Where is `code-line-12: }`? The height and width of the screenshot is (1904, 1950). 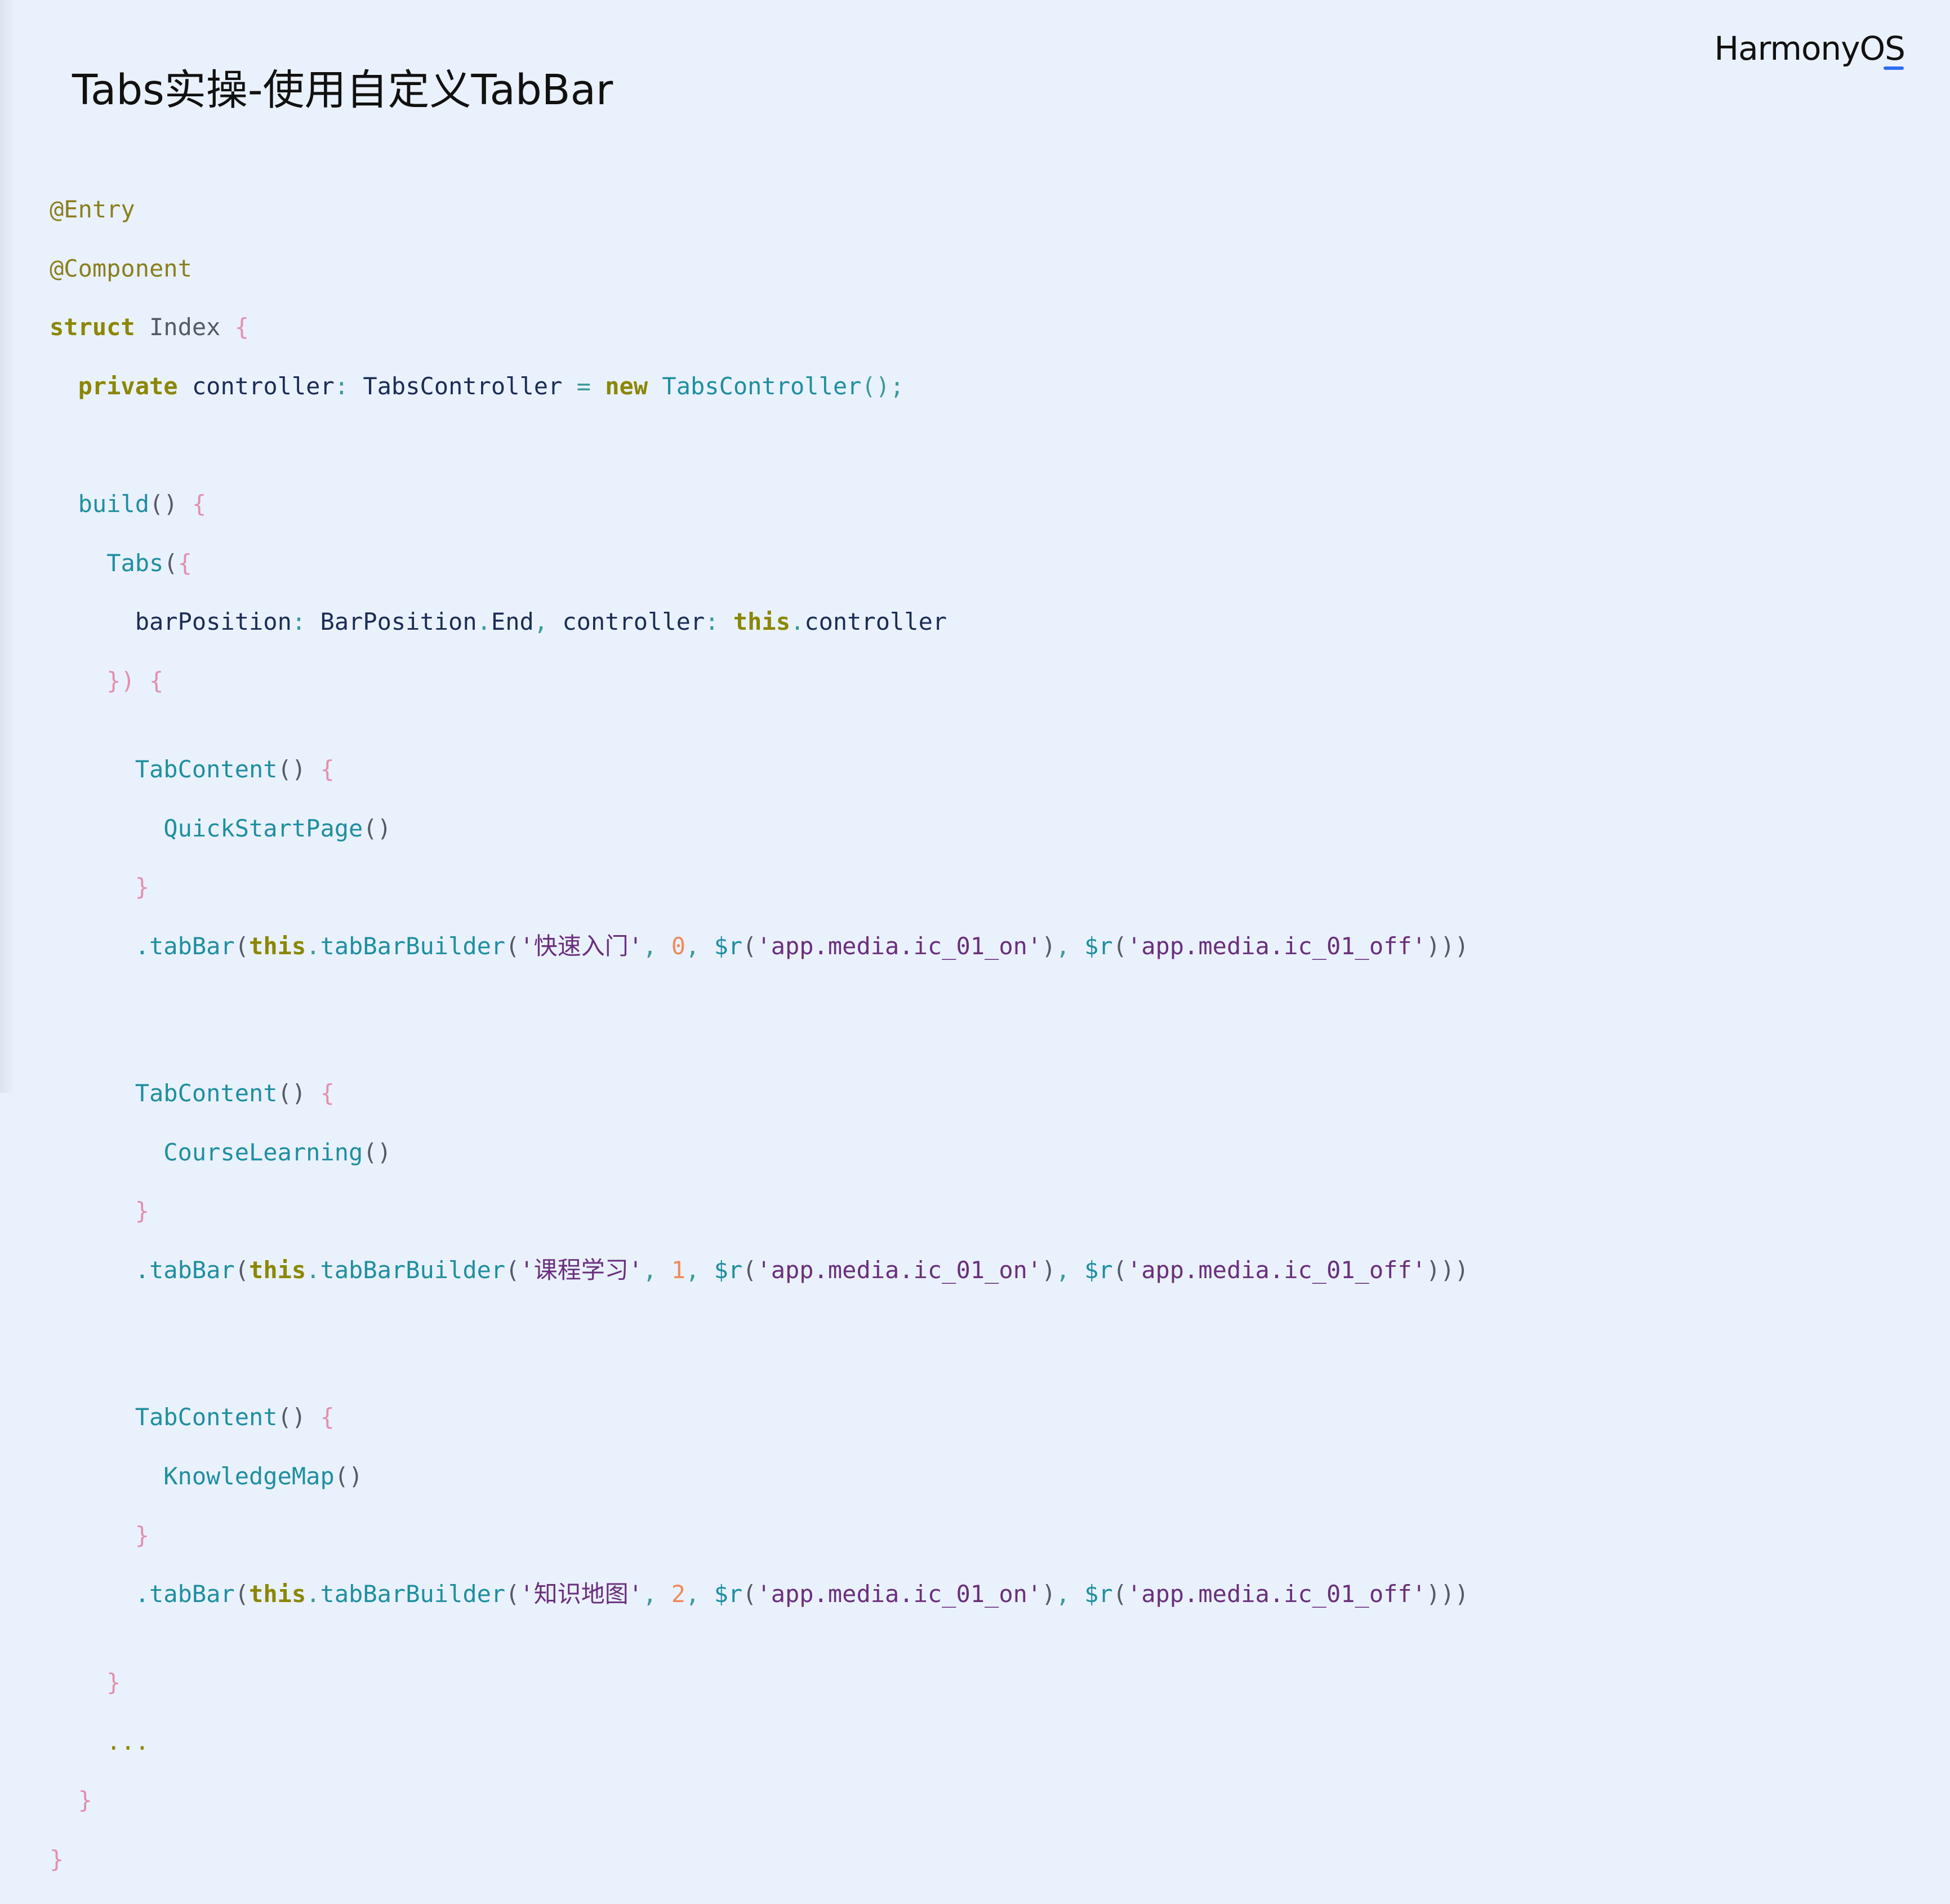 code-line-12: } is located at coordinates (142, 887).